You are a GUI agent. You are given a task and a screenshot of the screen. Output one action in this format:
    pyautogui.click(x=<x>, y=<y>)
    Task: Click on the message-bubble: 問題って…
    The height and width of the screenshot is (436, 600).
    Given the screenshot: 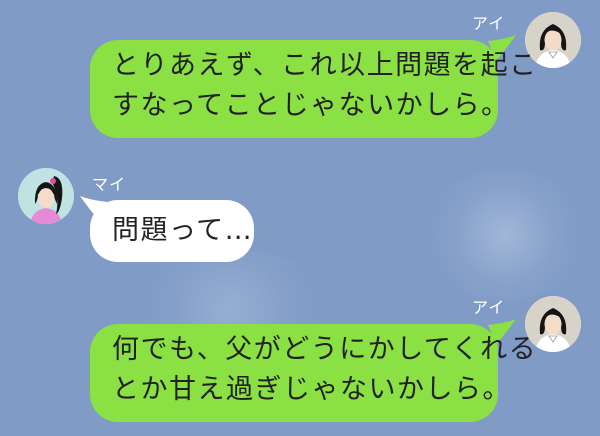 What is the action you would take?
    pyautogui.click(x=172, y=231)
    